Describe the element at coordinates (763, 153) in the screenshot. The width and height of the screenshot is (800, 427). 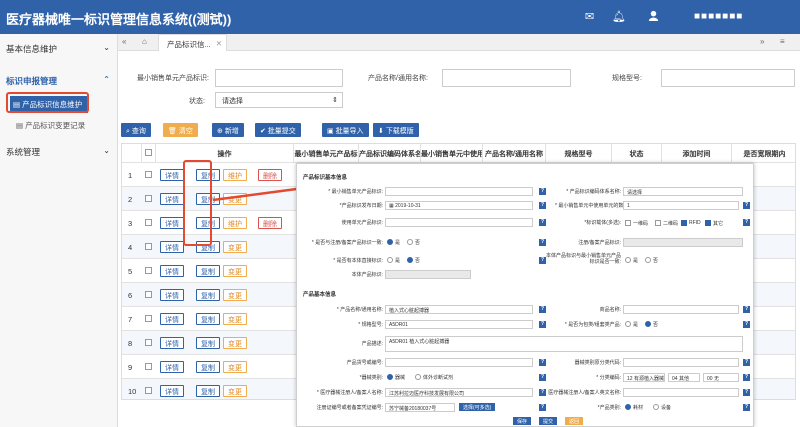
I see `table-header-grace-period: 是否宽限期内` at that location.